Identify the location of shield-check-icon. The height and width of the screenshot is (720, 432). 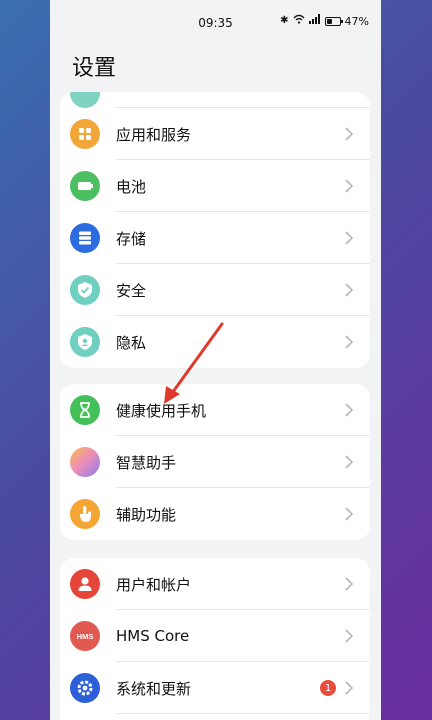
(85, 290).